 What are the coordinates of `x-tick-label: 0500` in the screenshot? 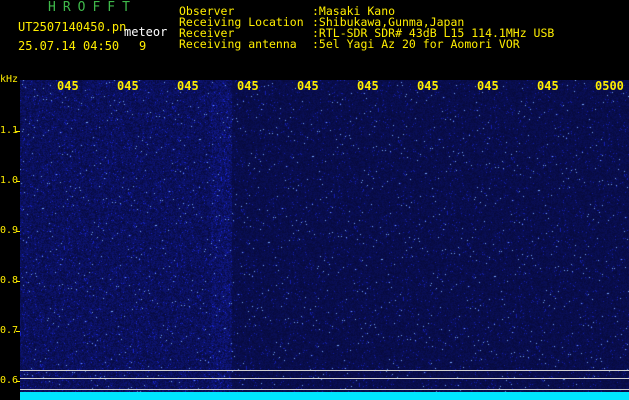 It's located at (609, 86).